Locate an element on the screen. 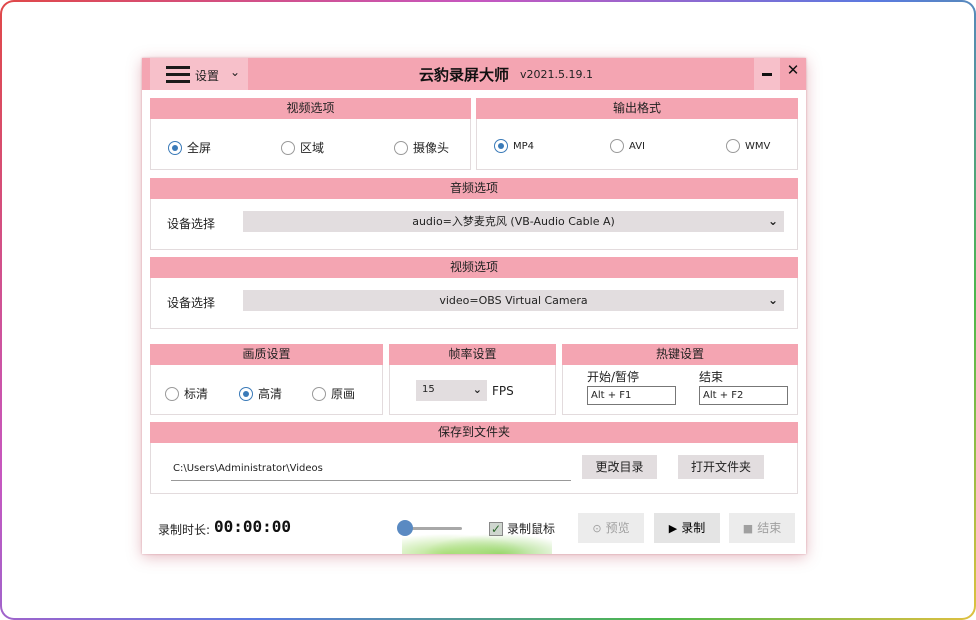 This screenshot has height=620, width=976. volume-slider-thumb is located at coordinates (405, 528).